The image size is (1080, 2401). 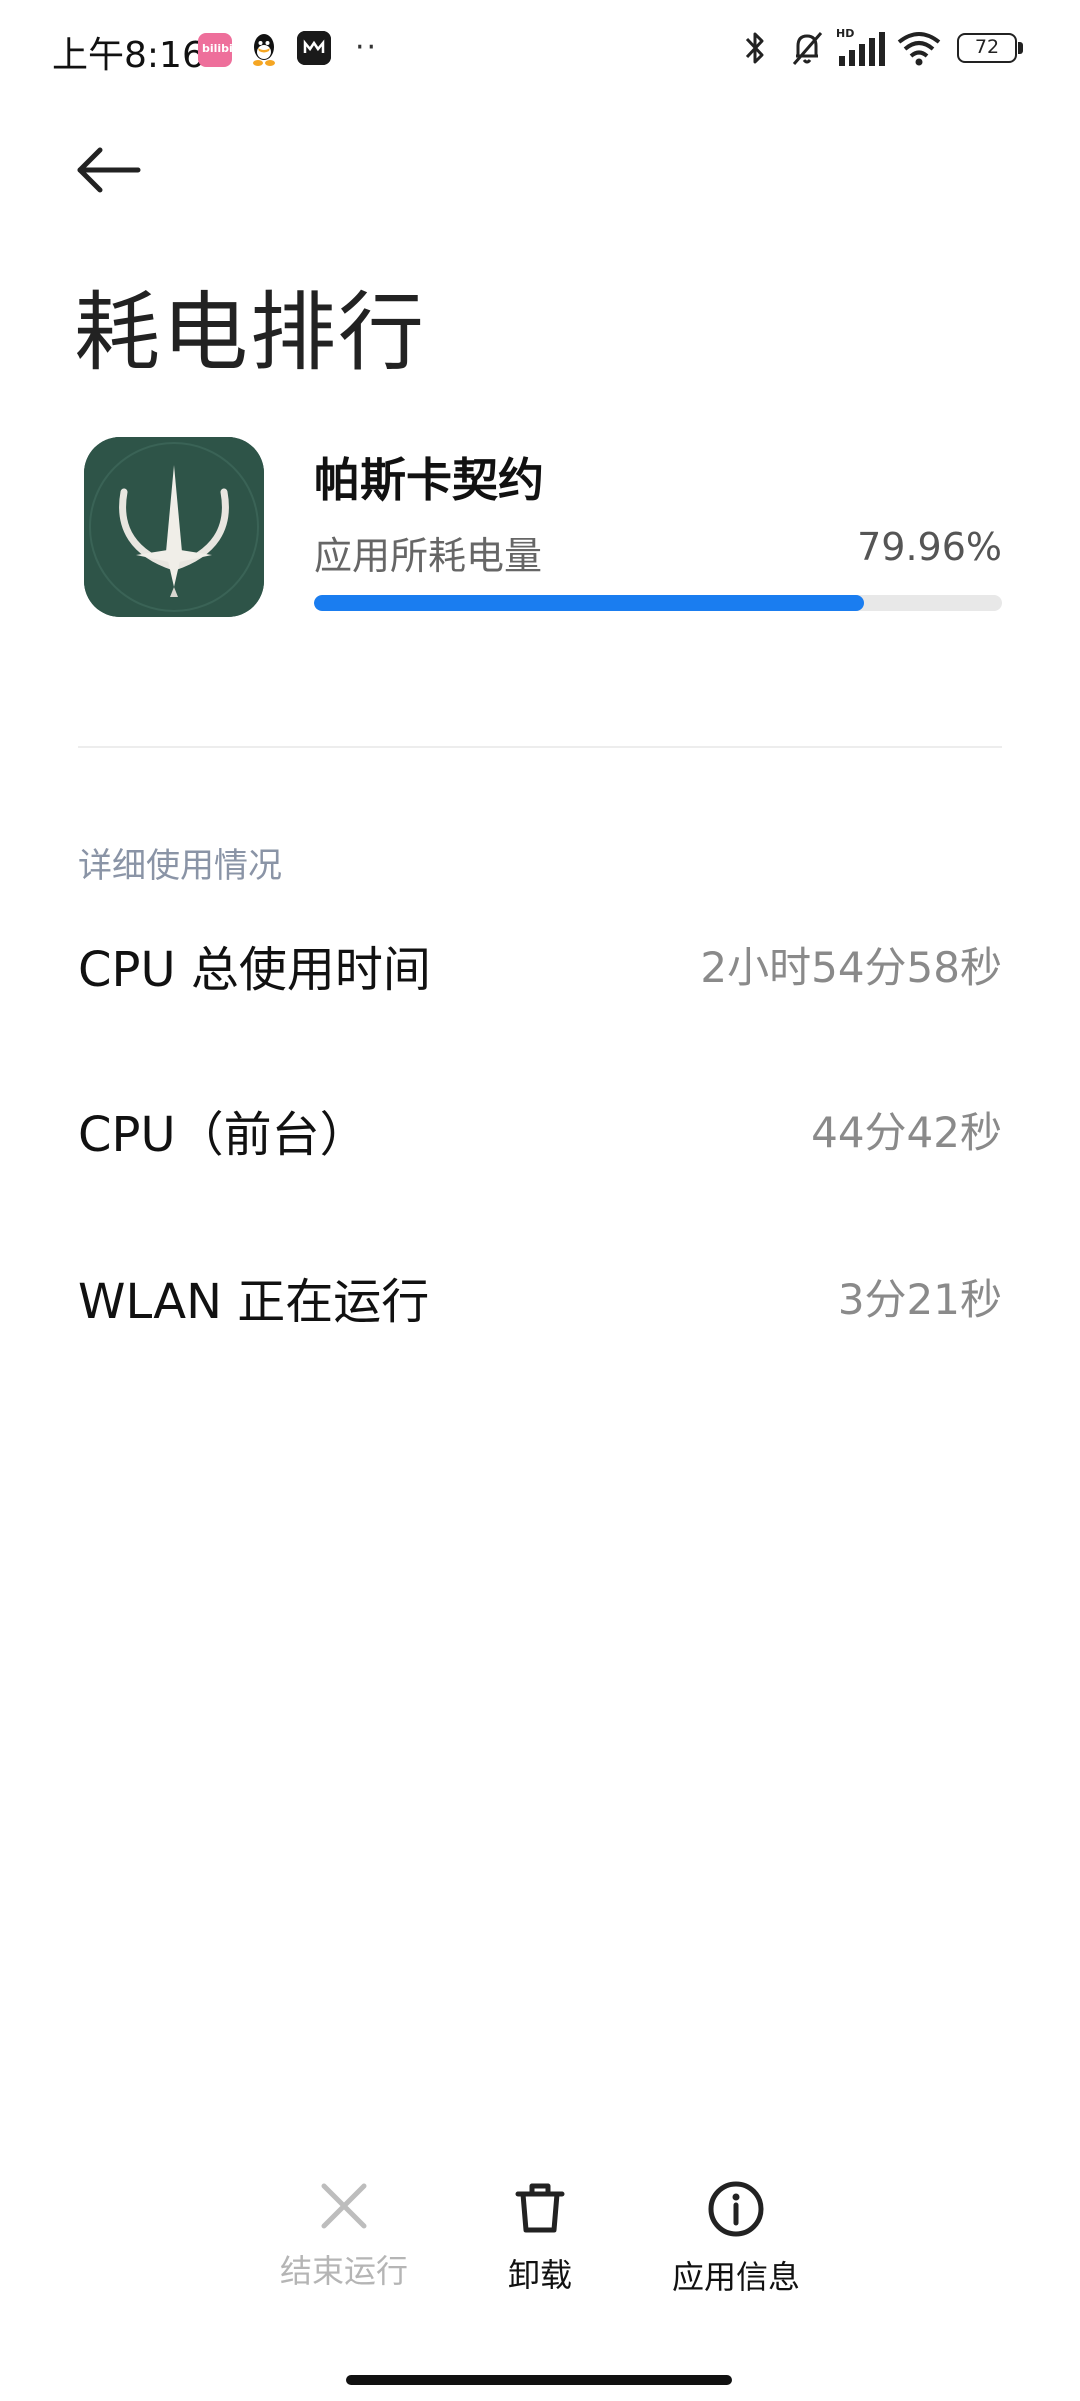 I want to click on hd-signal-icon: HD, so click(x=860, y=46).